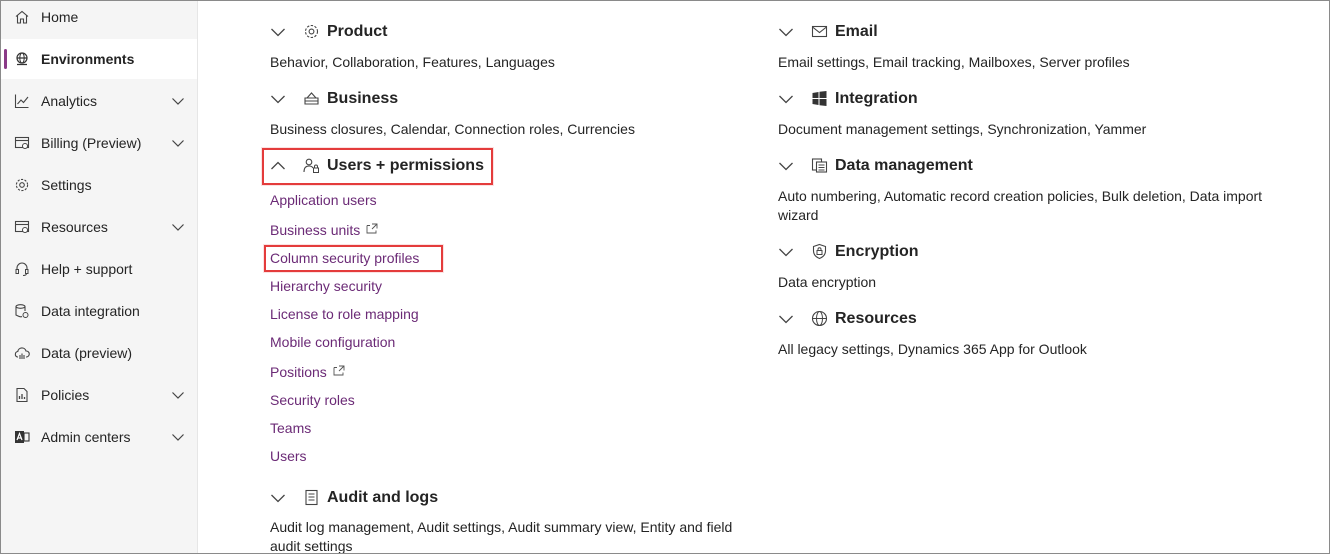 Image resolution: width=1330 pixels, height=554 pixels. Describe the element at coordinates (22, 226) in the screenshot. I see `resources-icon` at that location.